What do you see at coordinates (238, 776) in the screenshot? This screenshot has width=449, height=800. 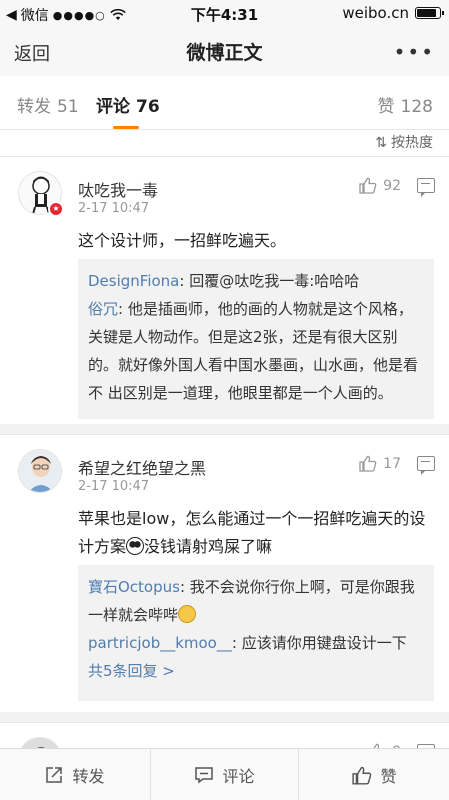 I see `comment-label: 评论` at bounding box center [238, 776].